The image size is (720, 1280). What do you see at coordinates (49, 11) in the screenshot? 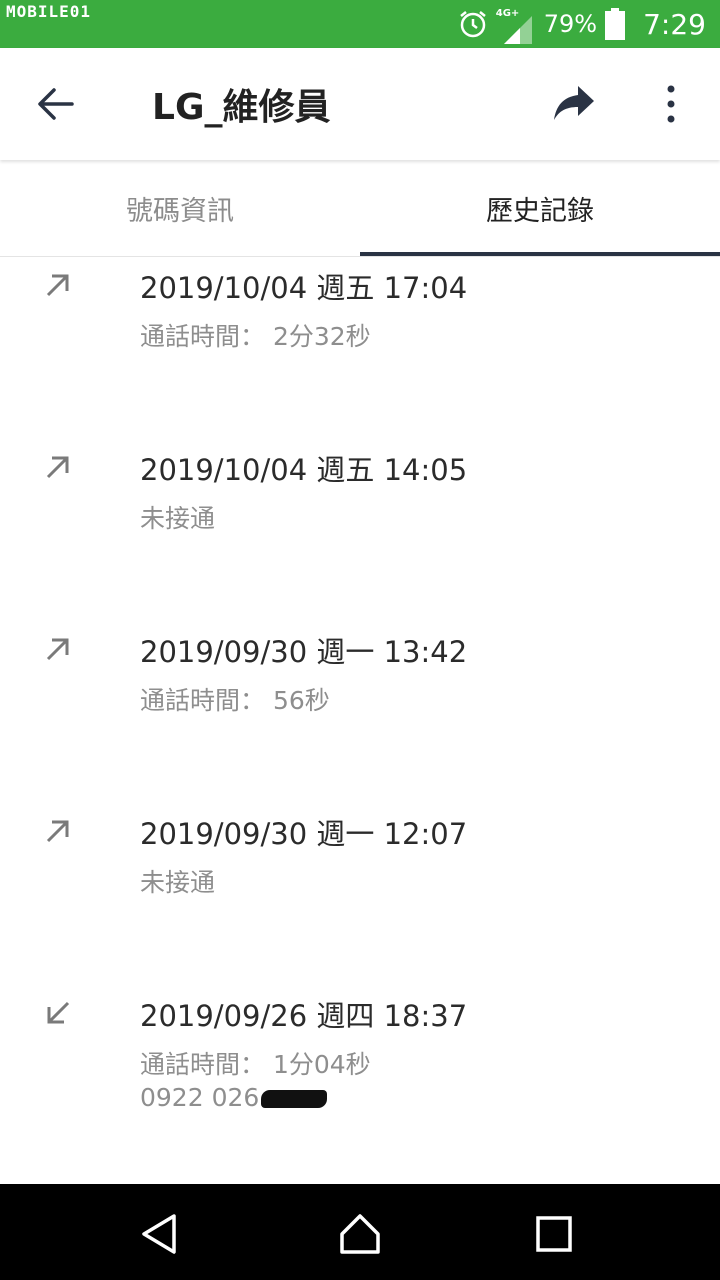
I see `watermark-text: MOBILE01` at bounding box center [49, 11].